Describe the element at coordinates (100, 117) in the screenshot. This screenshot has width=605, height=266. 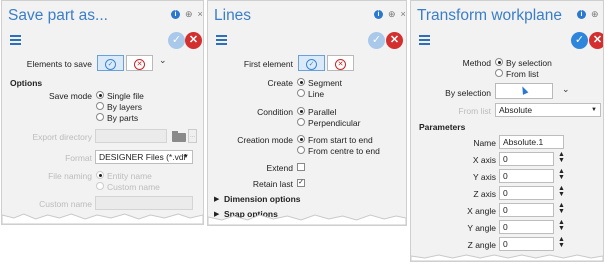
I see `save-mode-by-parts-radio` at that location.